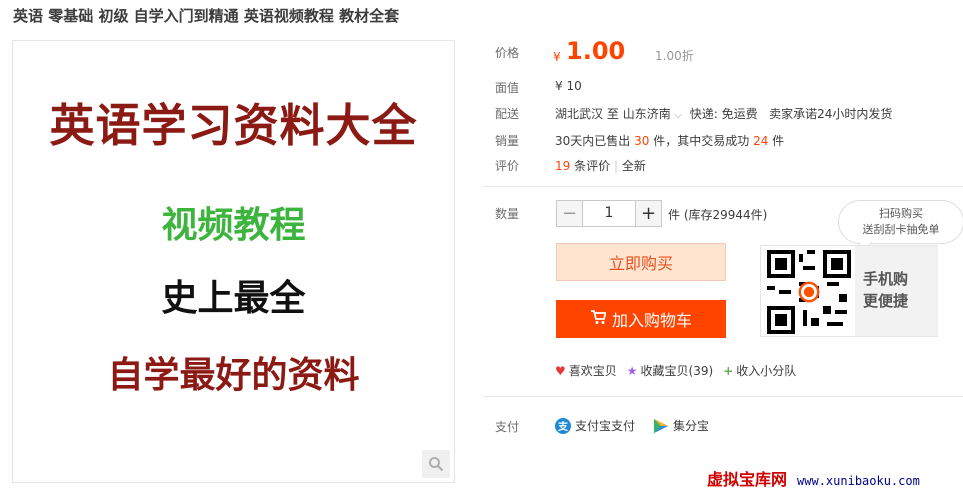 This screenshot has width=963, height=494. I want to click on quantity-input: 1, so click(609, 213).